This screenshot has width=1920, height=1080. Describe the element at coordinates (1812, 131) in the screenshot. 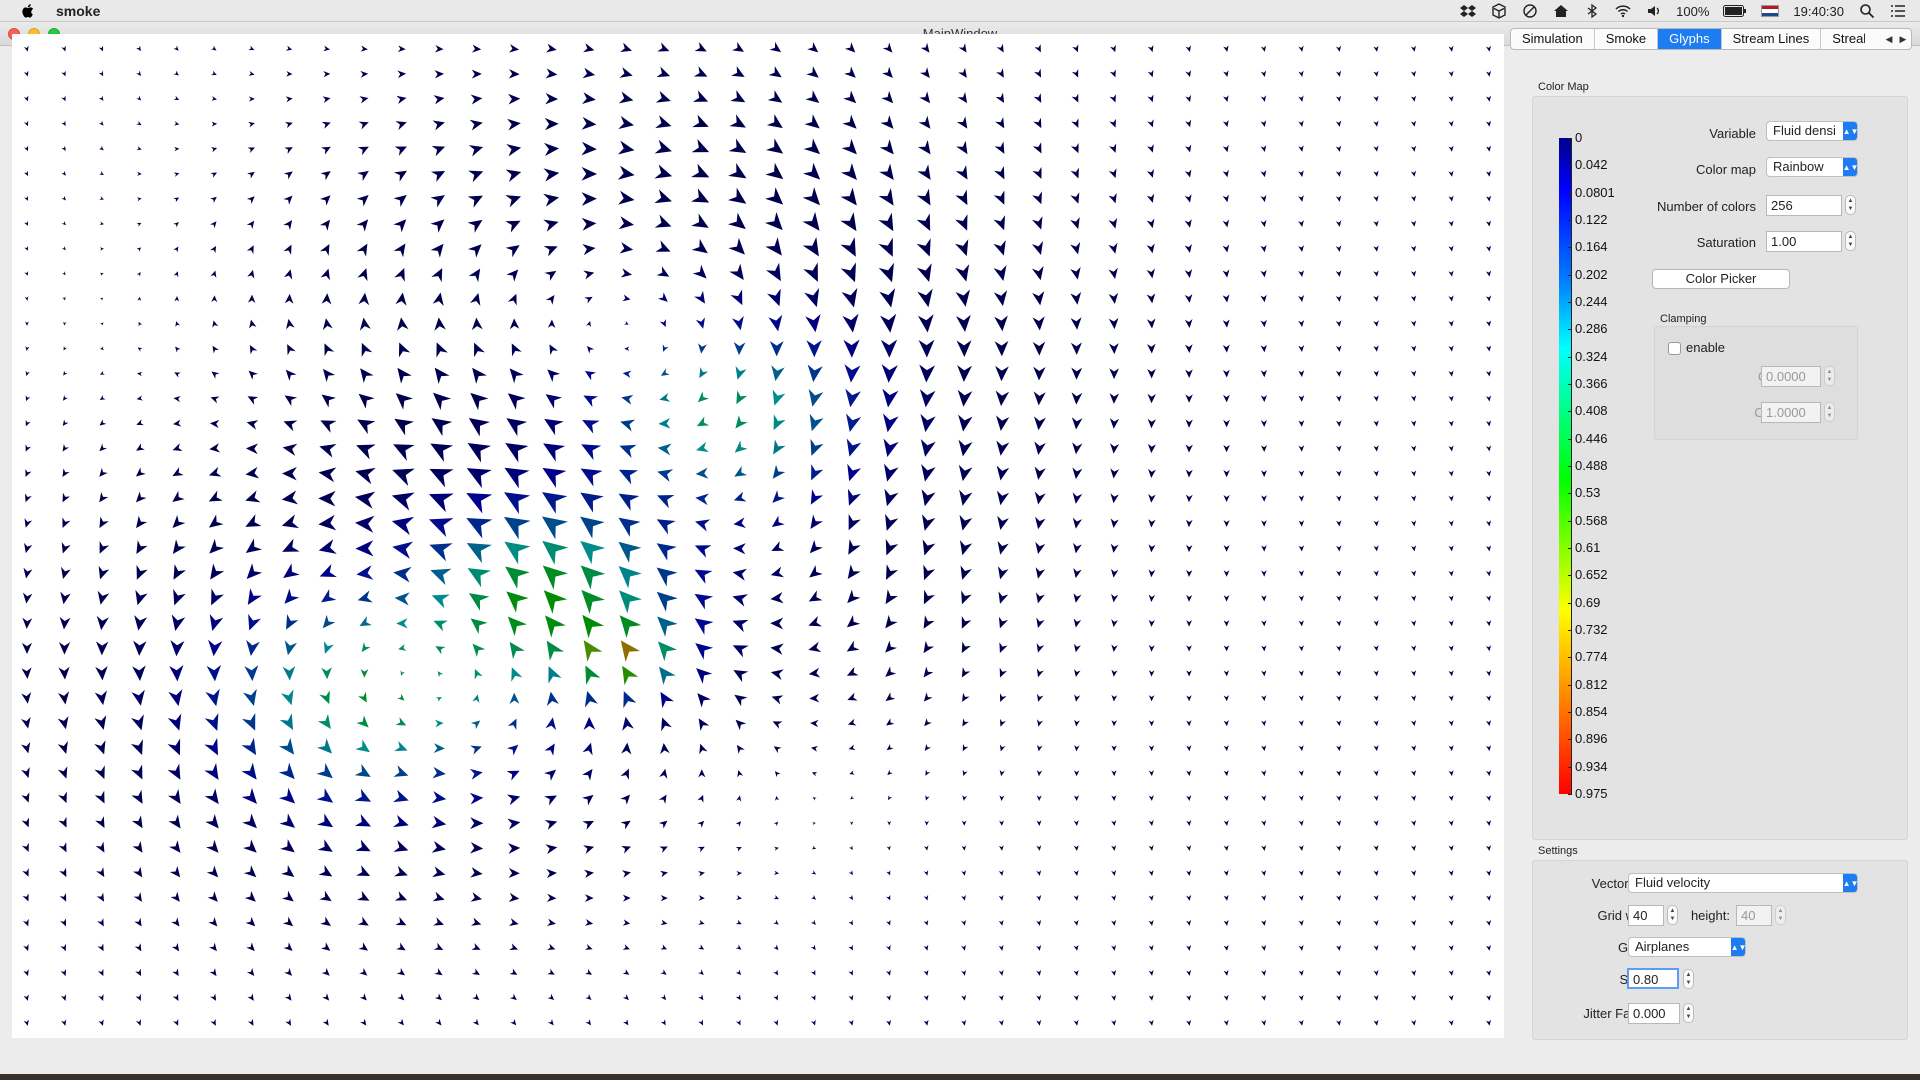

I see `variable-select: Fluid densi ▲▼` at that location.